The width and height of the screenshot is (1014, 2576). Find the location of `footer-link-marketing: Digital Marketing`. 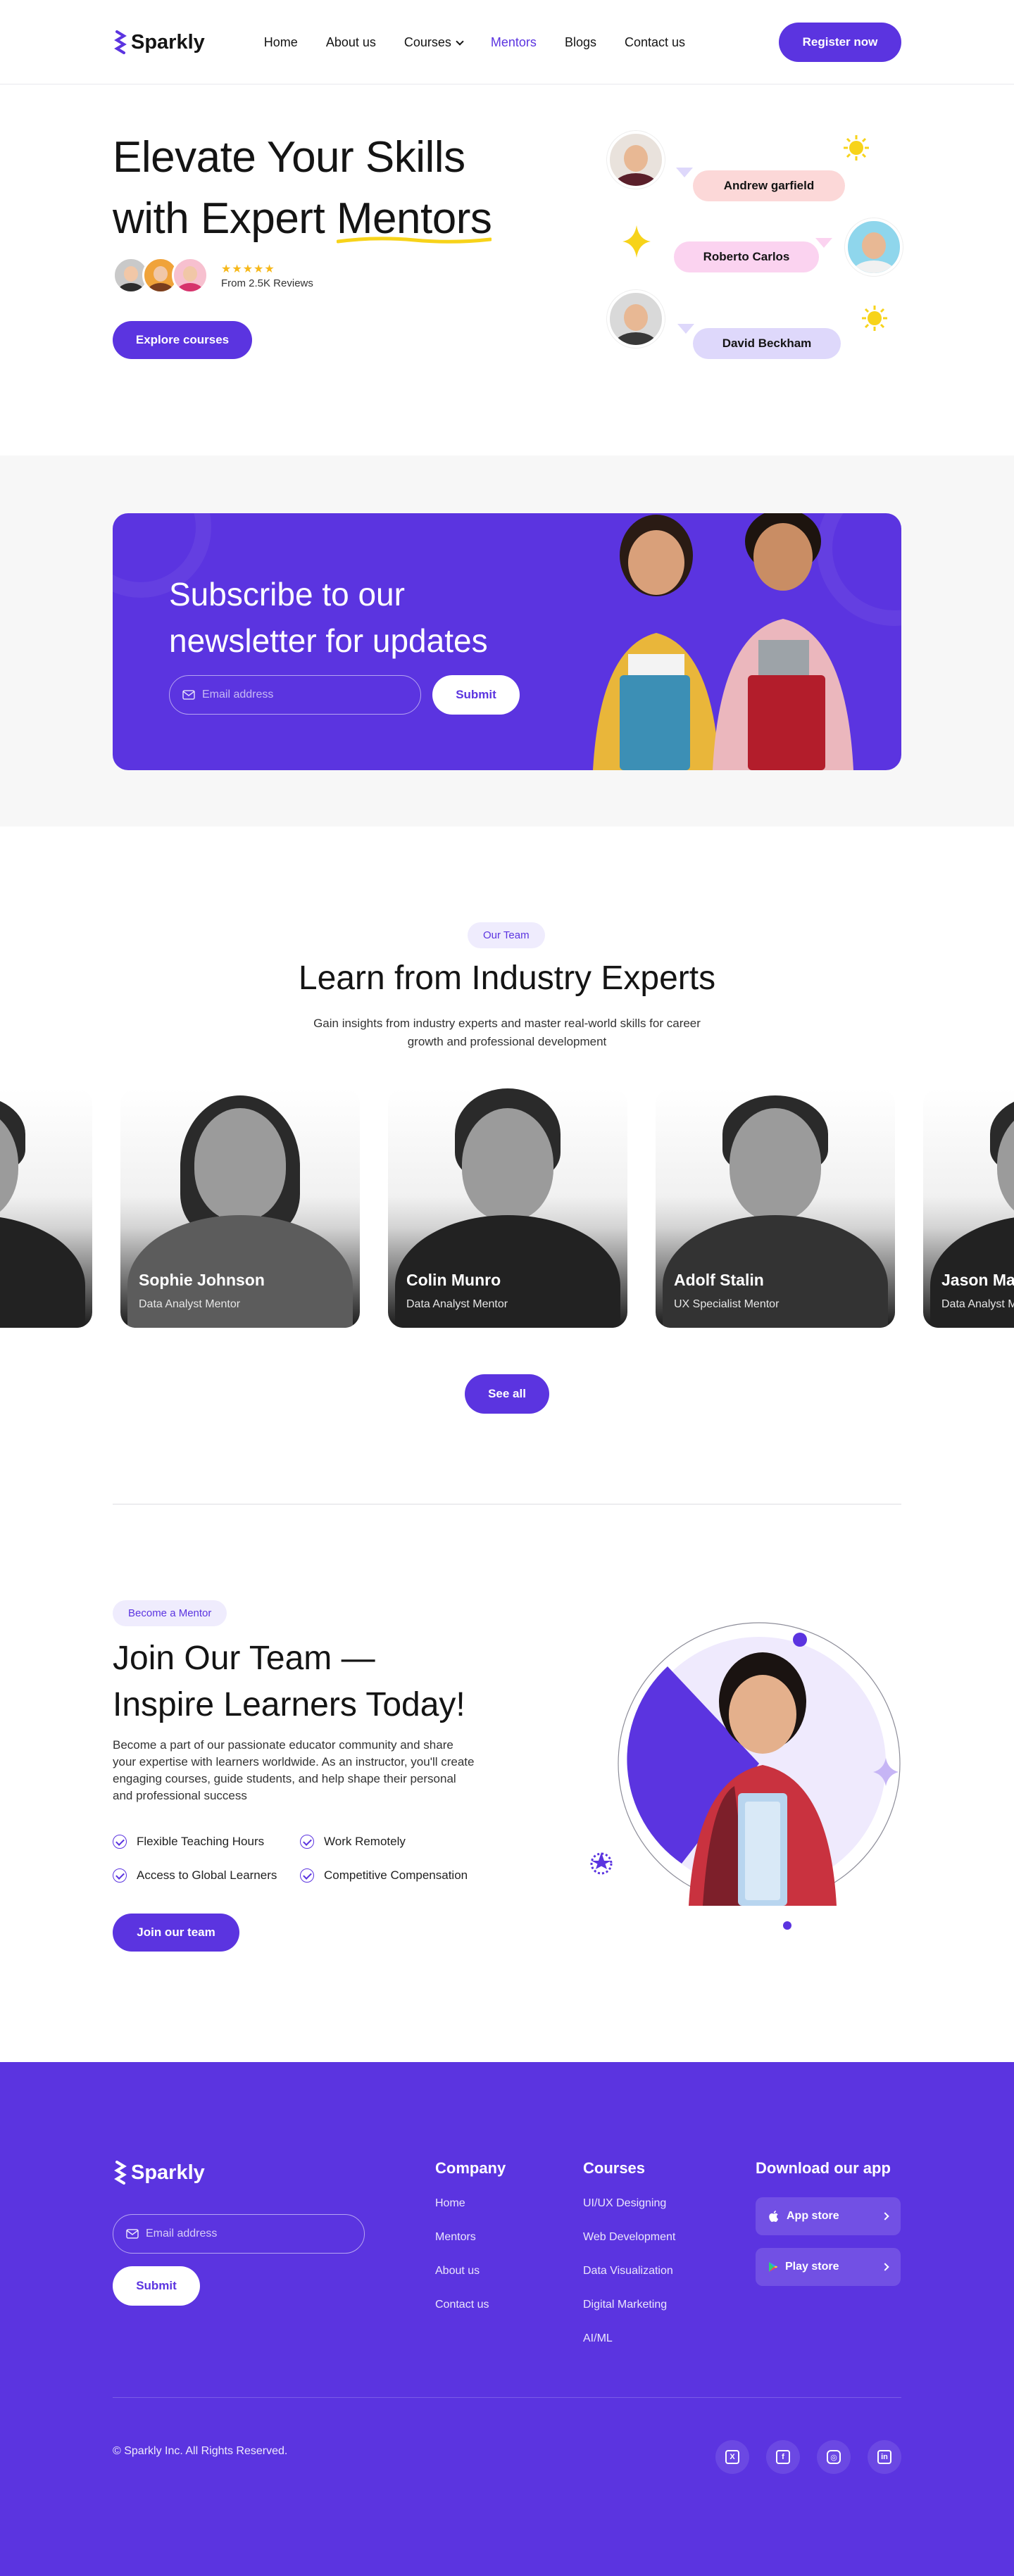

footer-link-marketing: Digital Marketing is located at coordinates (629, 2307).